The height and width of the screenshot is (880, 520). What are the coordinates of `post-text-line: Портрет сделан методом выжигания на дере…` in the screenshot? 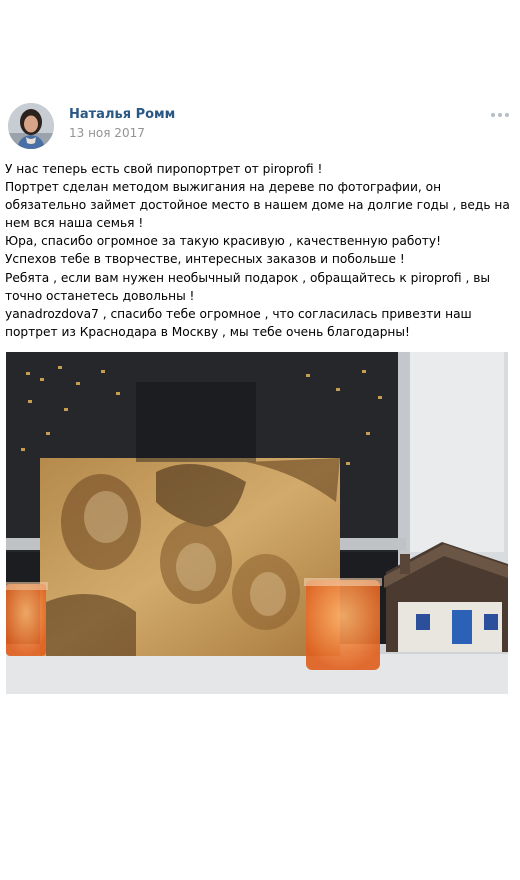 It's located at (257, 205).